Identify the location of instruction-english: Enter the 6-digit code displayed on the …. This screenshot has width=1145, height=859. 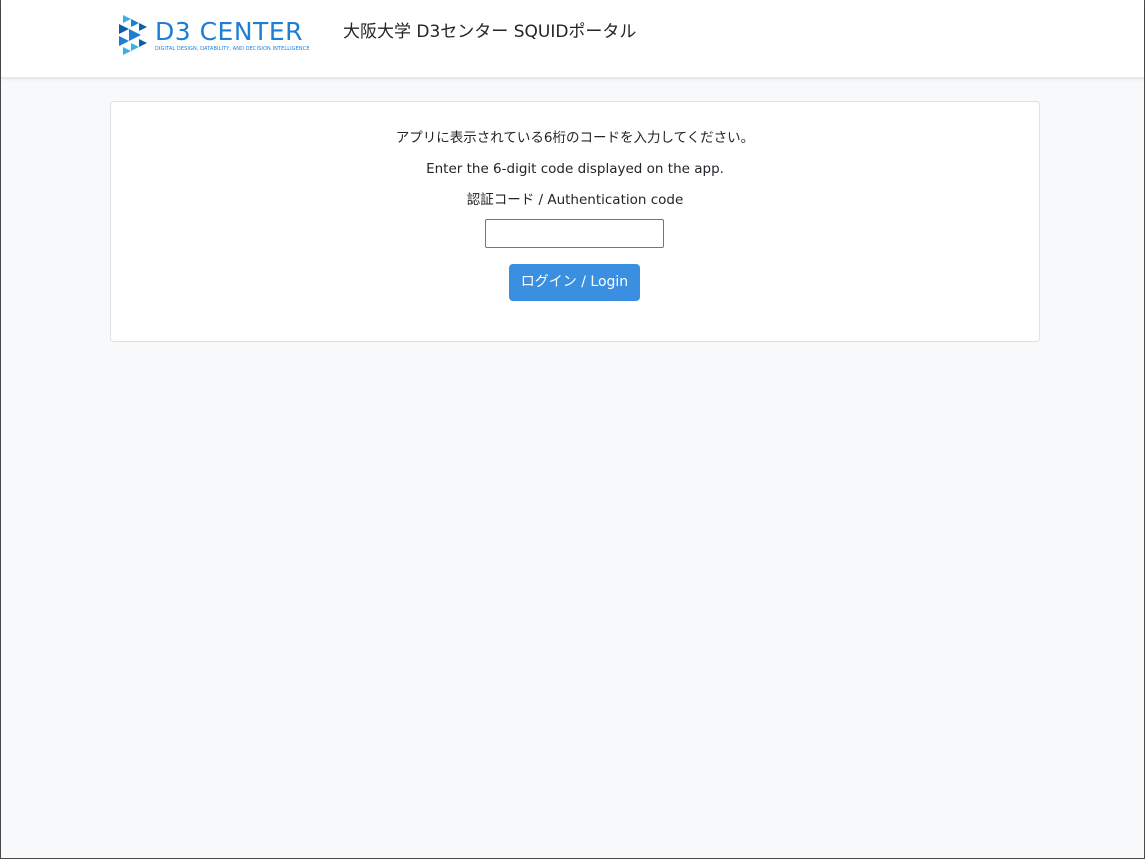
(575, 169).